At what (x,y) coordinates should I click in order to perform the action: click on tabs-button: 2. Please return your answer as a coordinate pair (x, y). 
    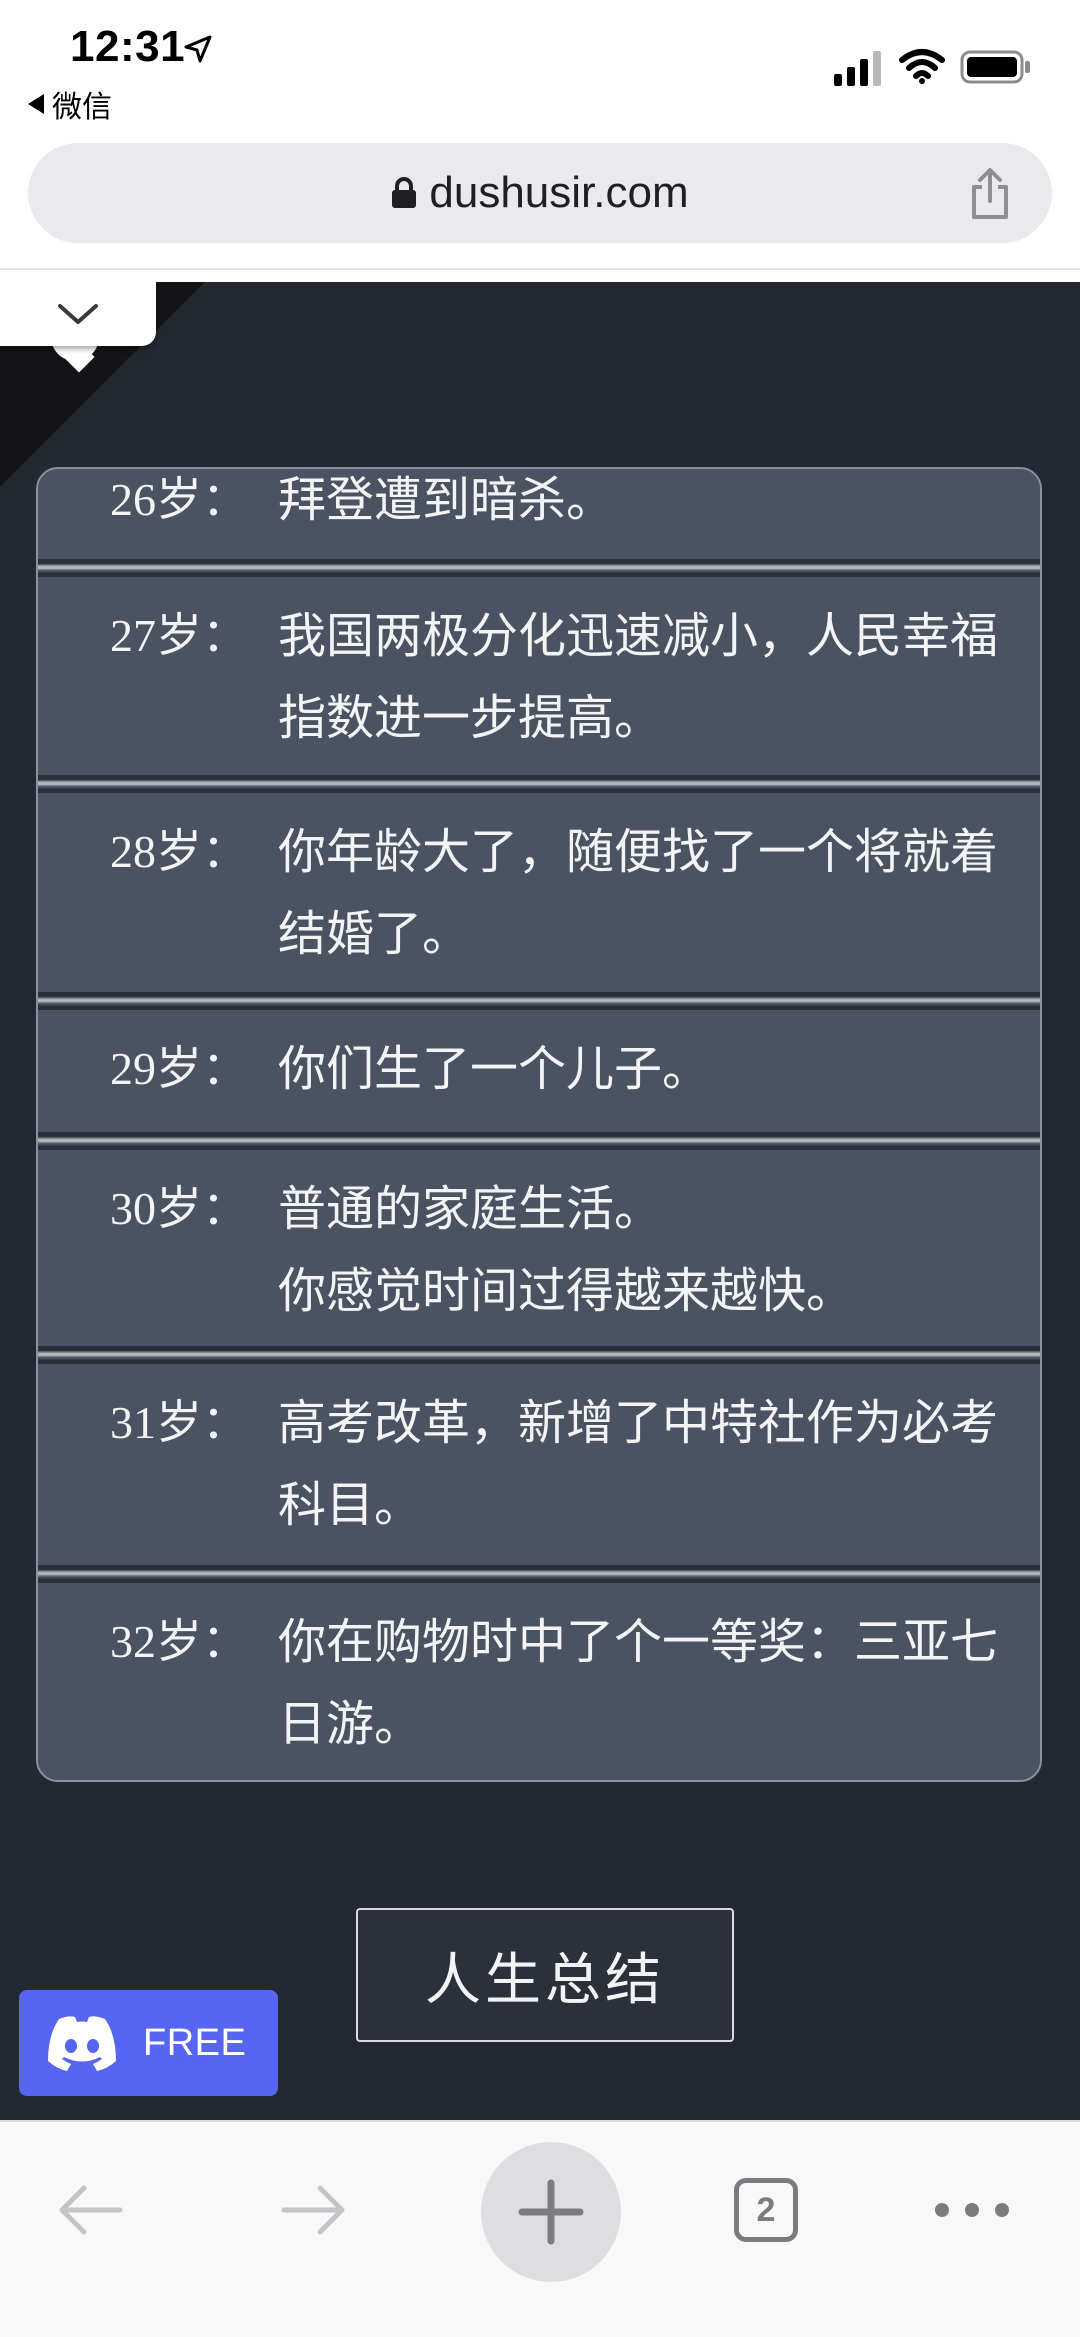
    Looking at the image, I should click on (766, 2210).